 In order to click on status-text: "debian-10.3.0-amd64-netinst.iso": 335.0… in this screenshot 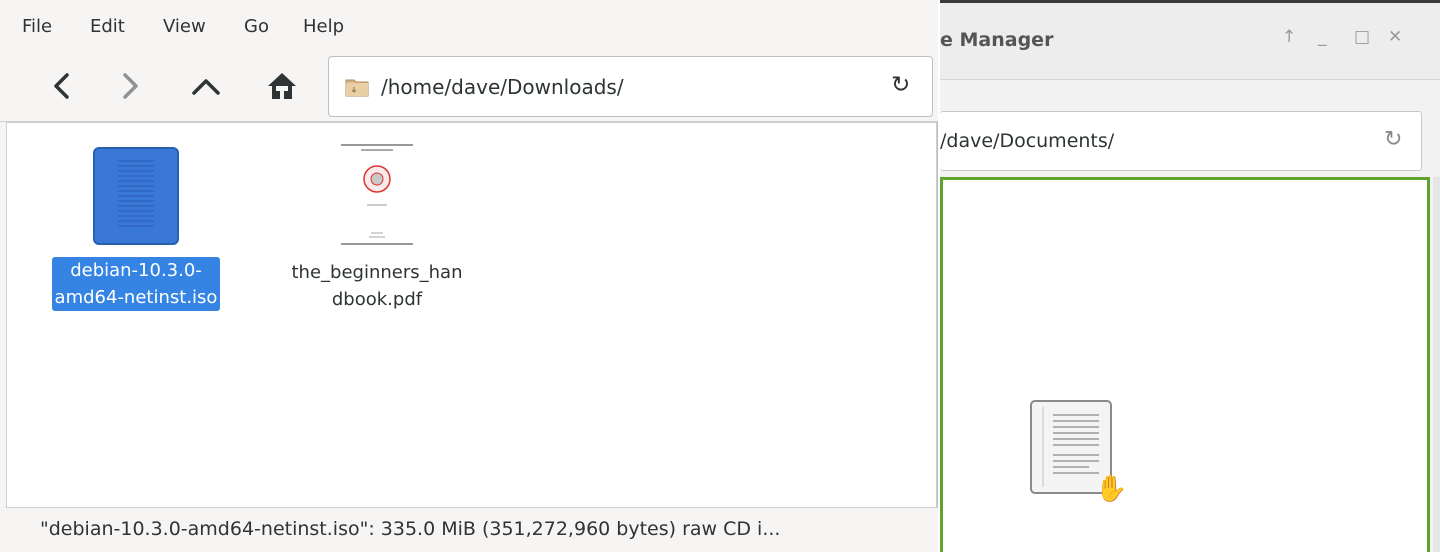, I will do `click(410, 529)`.